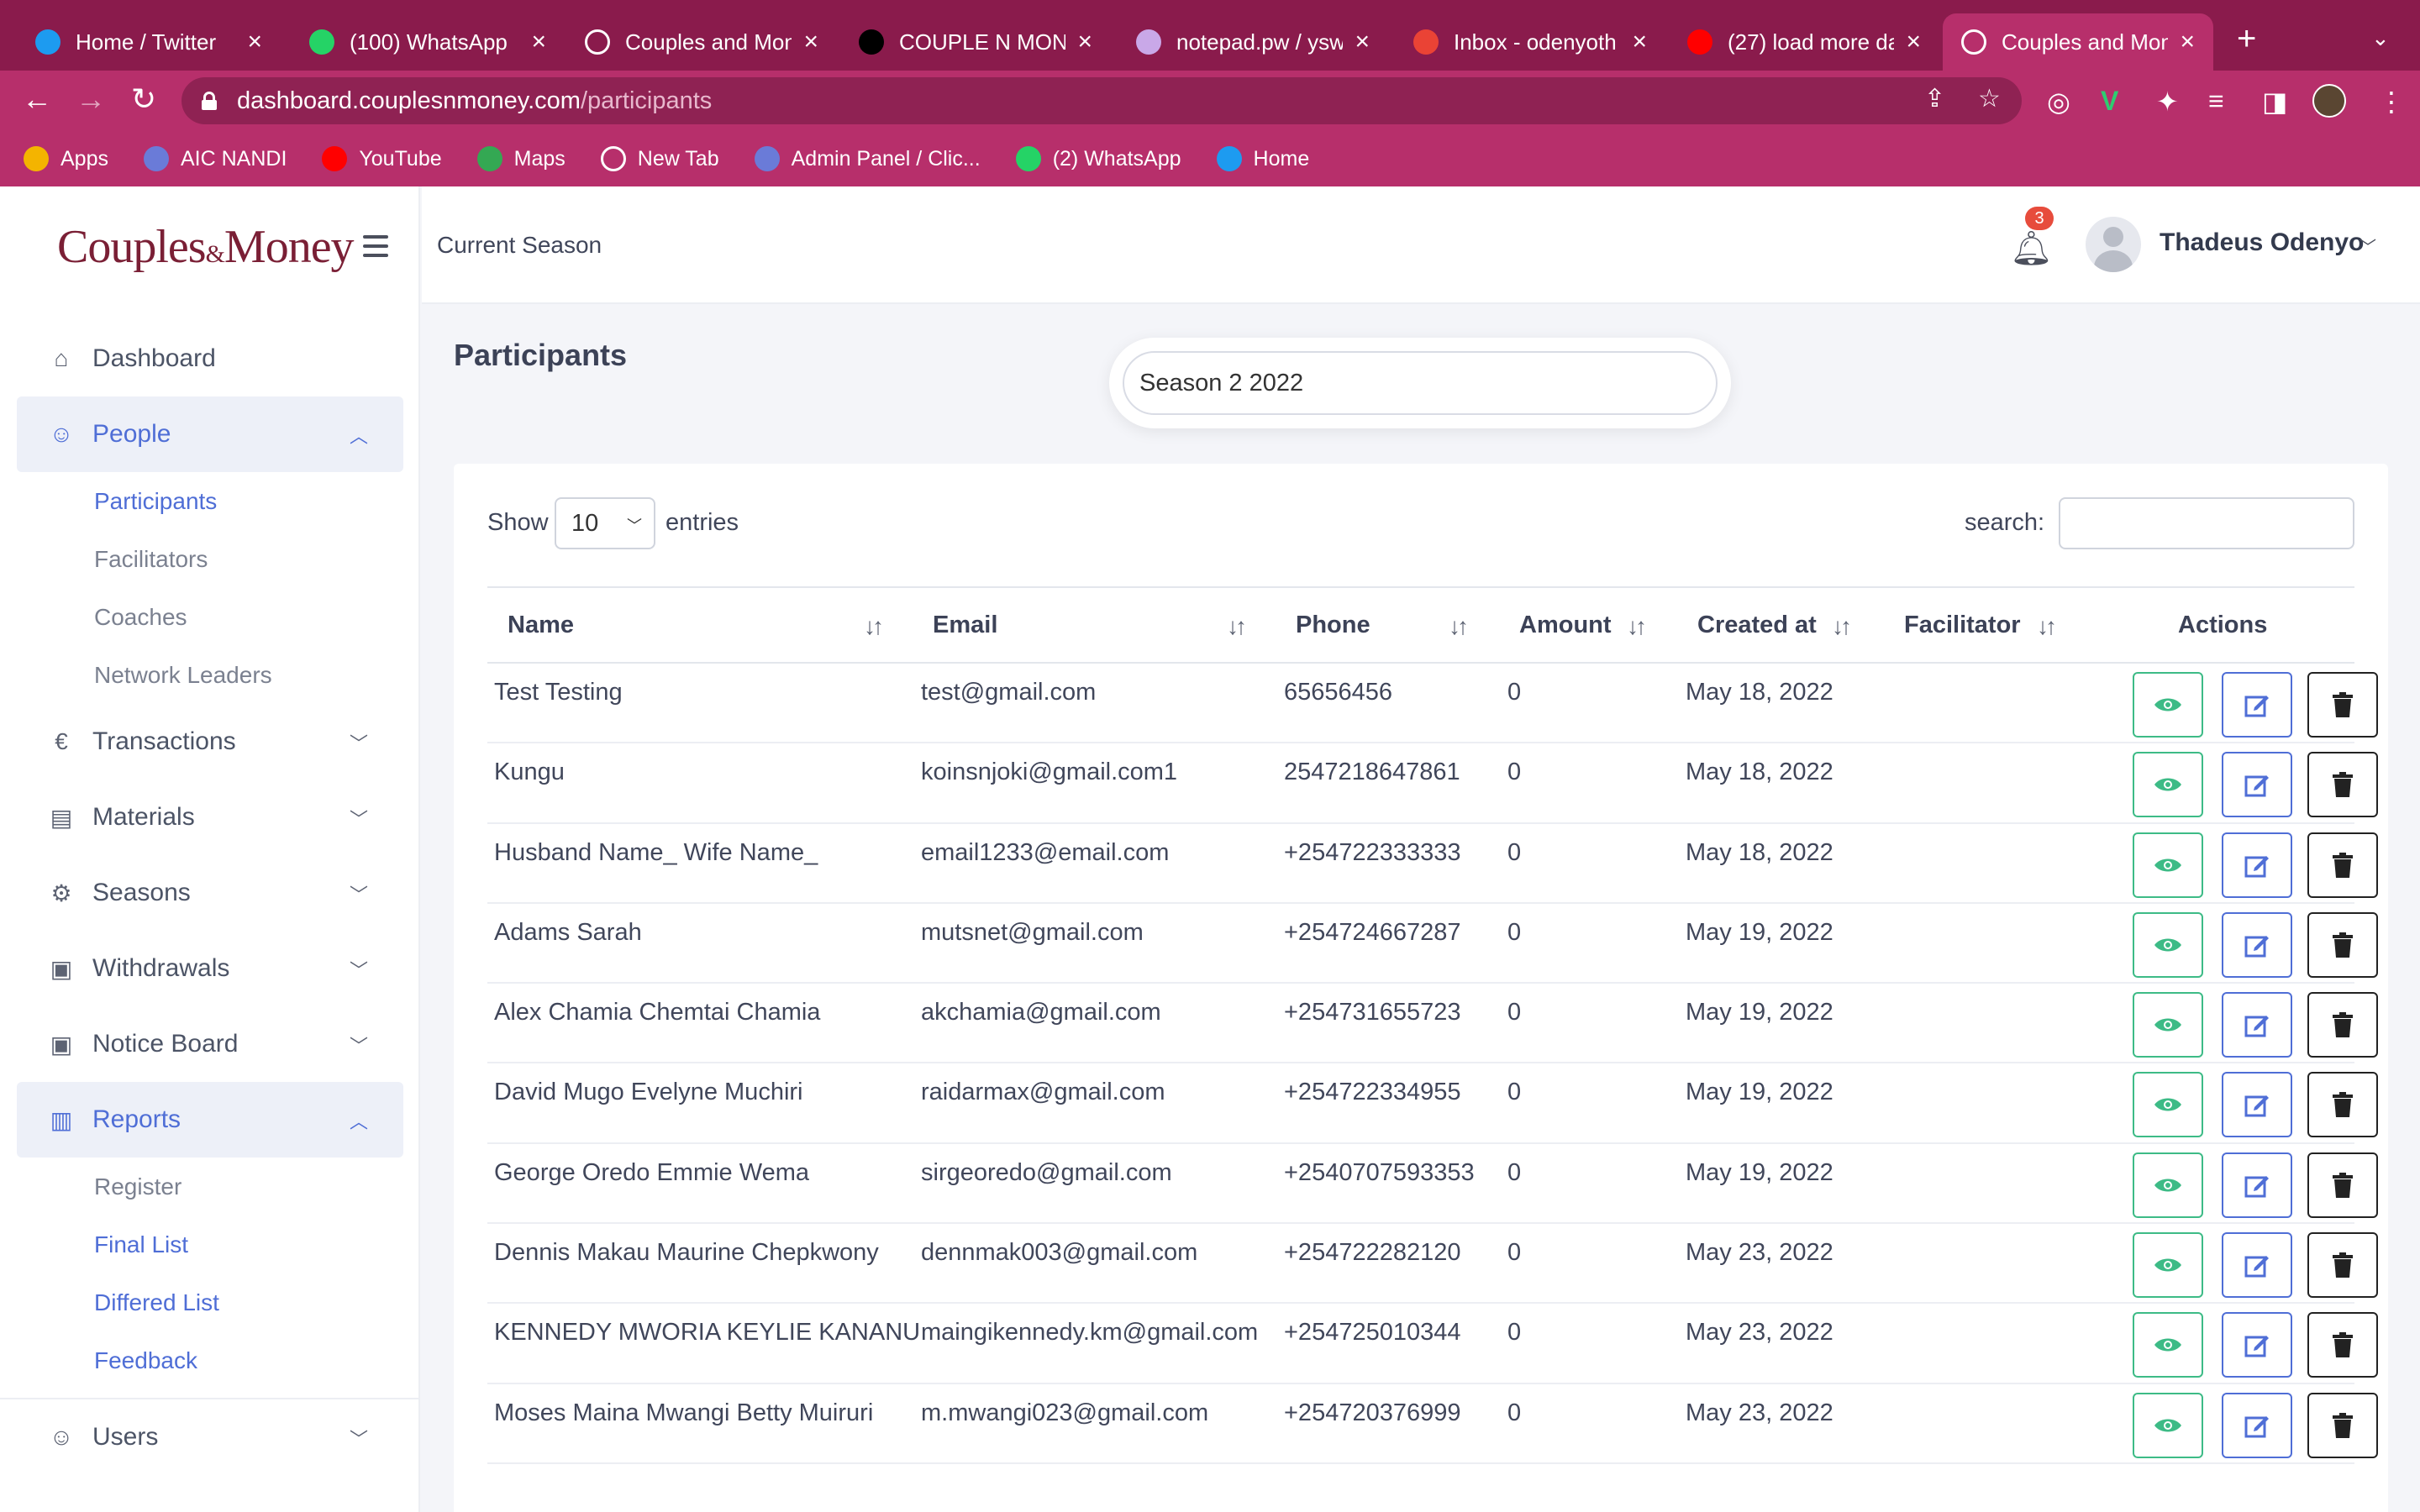  What do you see at coordinates (210, 559) in the screenshot?
I see `sidebar-sub-facilitators: Facilitators` at bounding box center [210, 559].